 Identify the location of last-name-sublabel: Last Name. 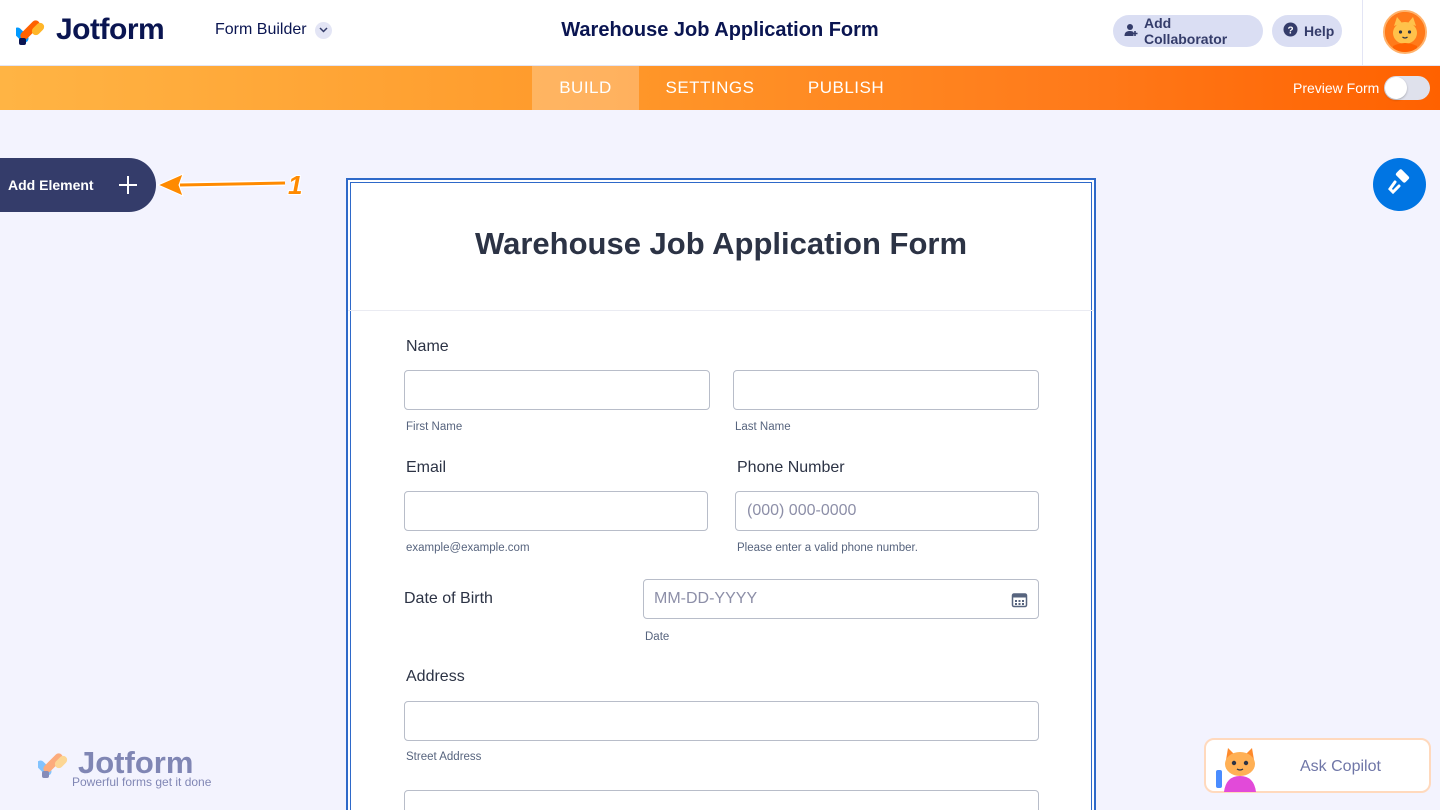
(763, 427).